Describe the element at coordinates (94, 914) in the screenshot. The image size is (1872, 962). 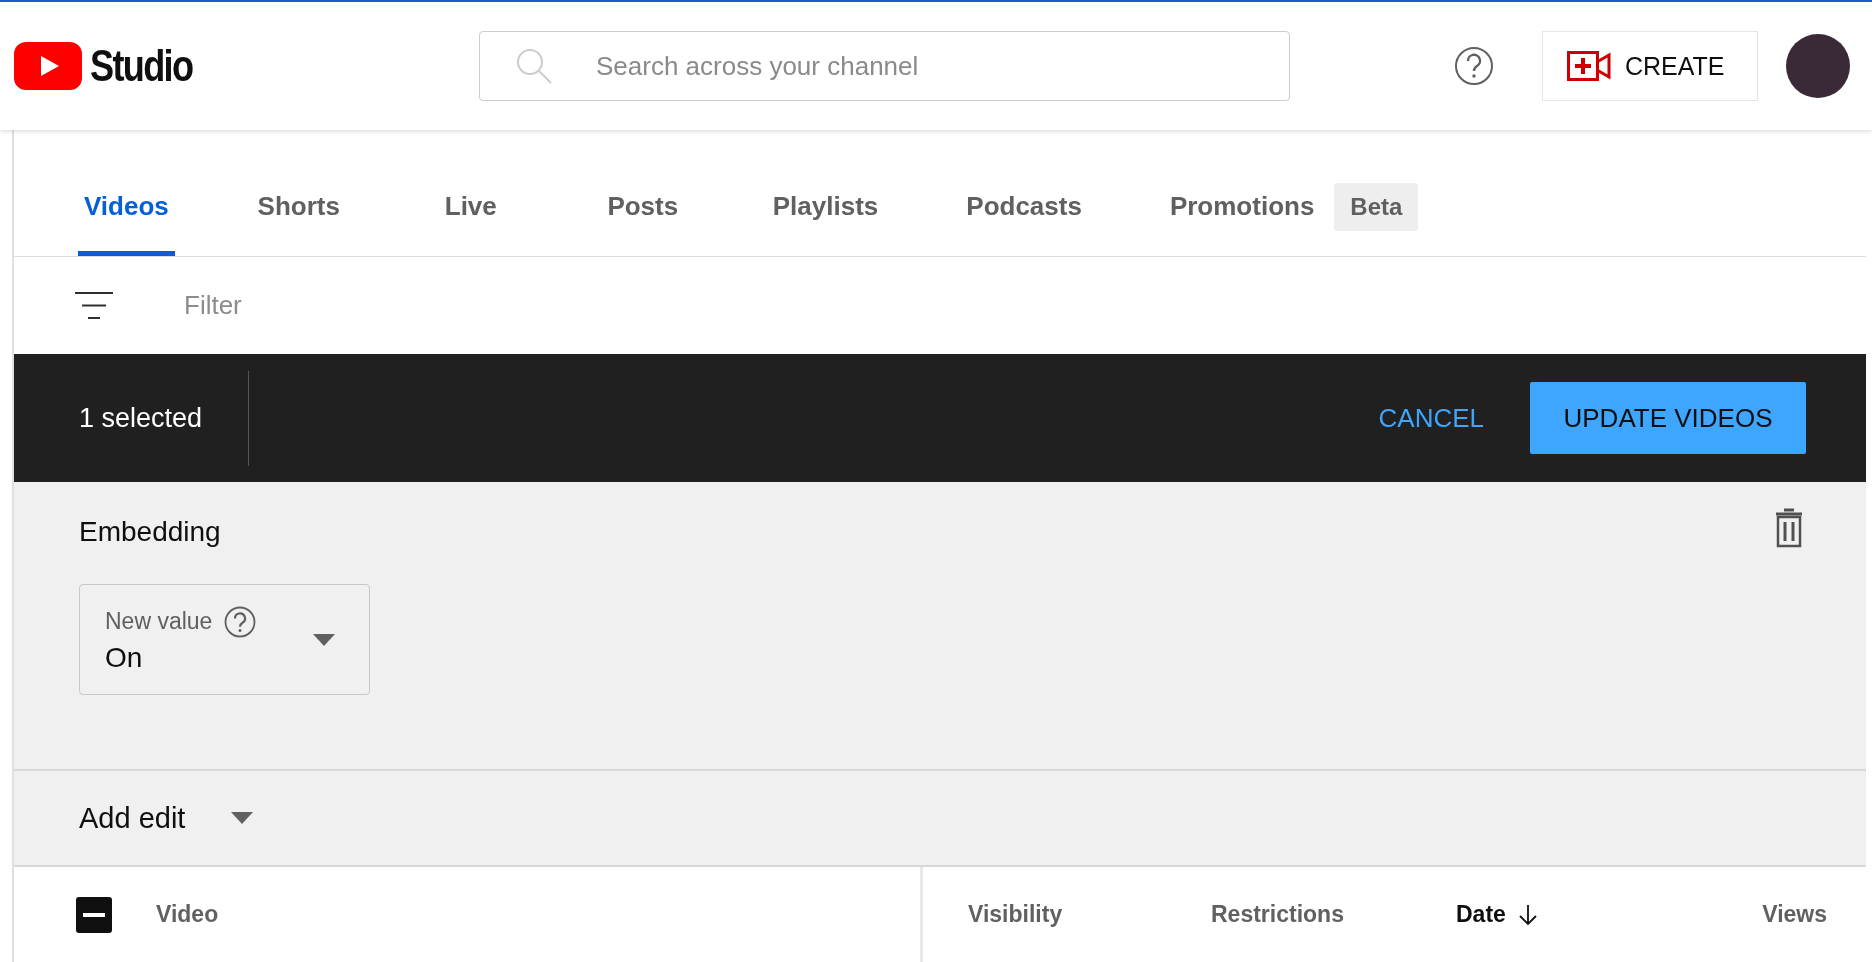
I see `checkbox` at that location.